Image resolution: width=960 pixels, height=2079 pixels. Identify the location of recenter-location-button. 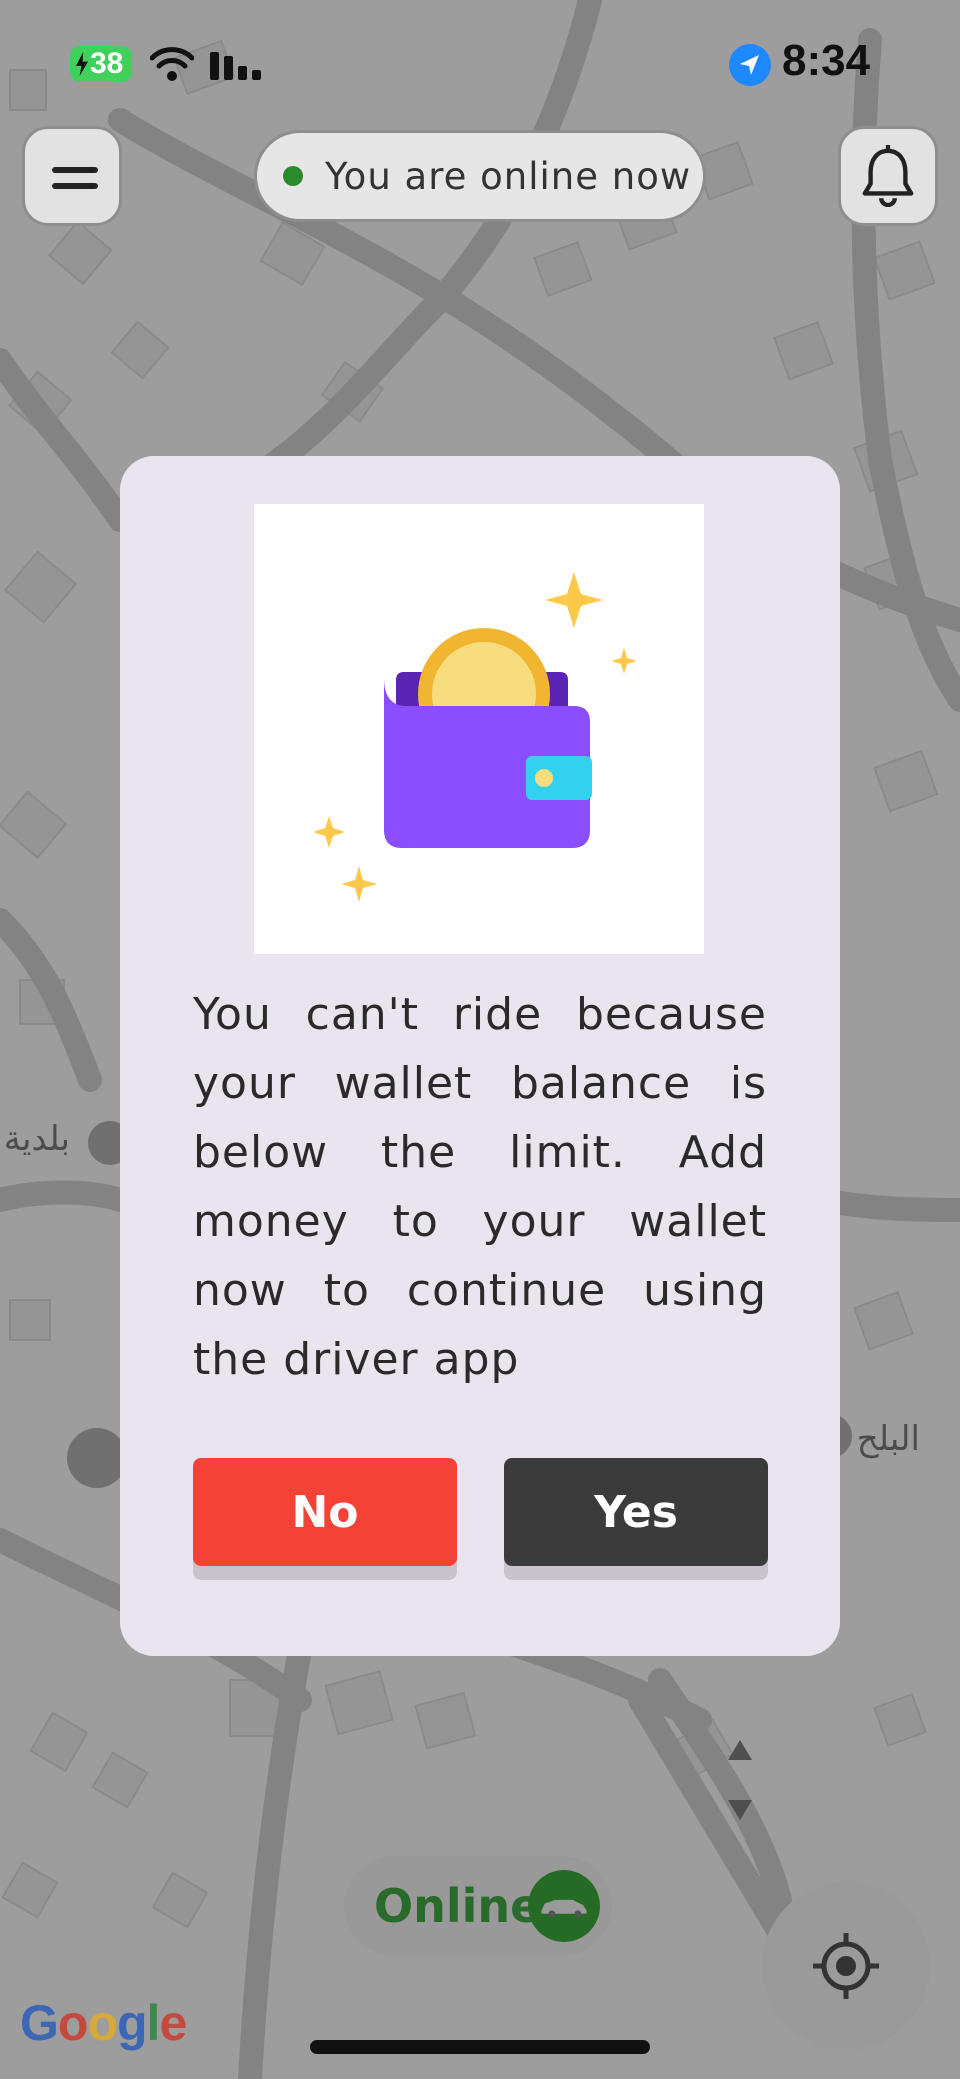
(846, 1966).